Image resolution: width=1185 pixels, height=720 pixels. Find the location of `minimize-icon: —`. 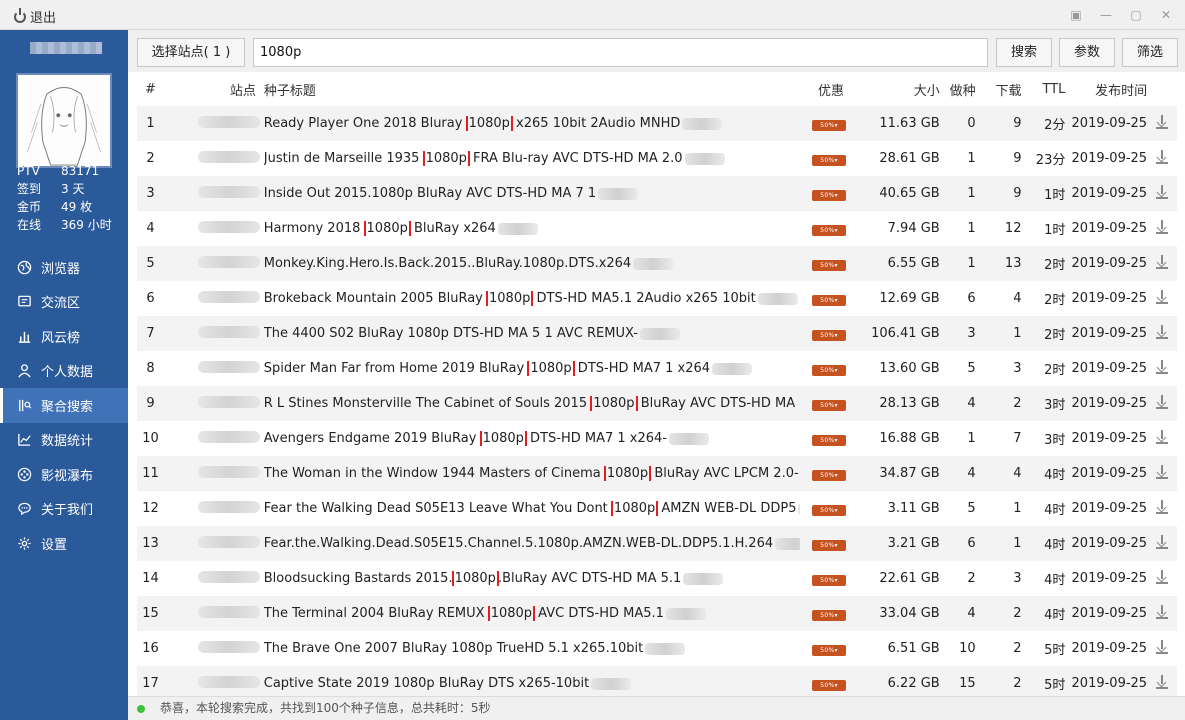

minimize-icon: — is located at coordinates (1106, 15).